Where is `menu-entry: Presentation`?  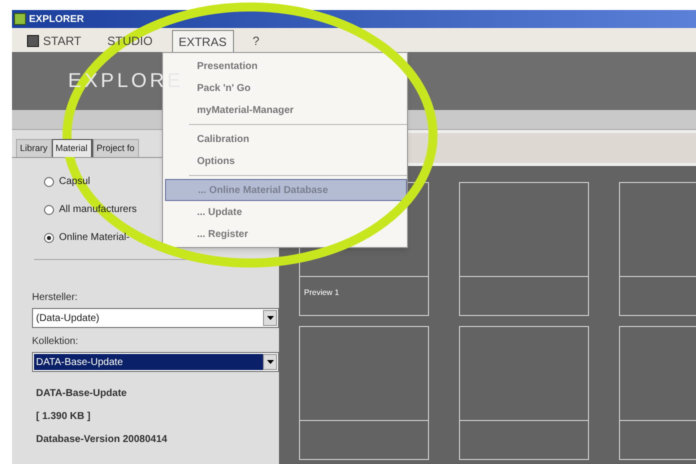 menu-entry: Presentation is located at coordinates (298, 66).